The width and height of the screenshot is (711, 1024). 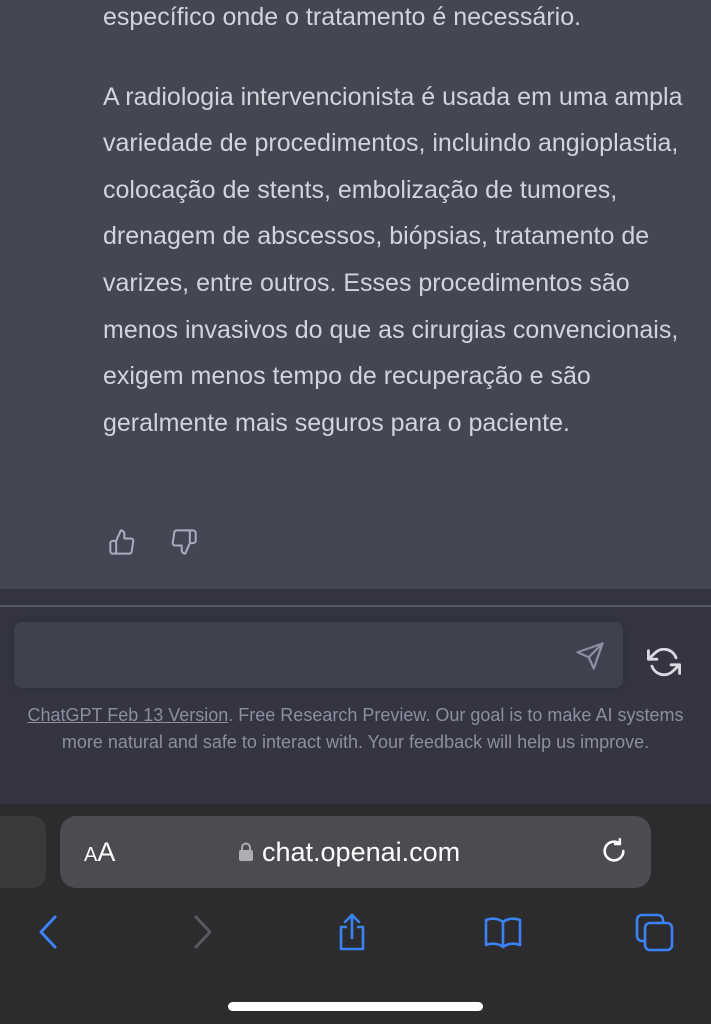 I want to click on regenerate-button, so click(x=664, y=663).